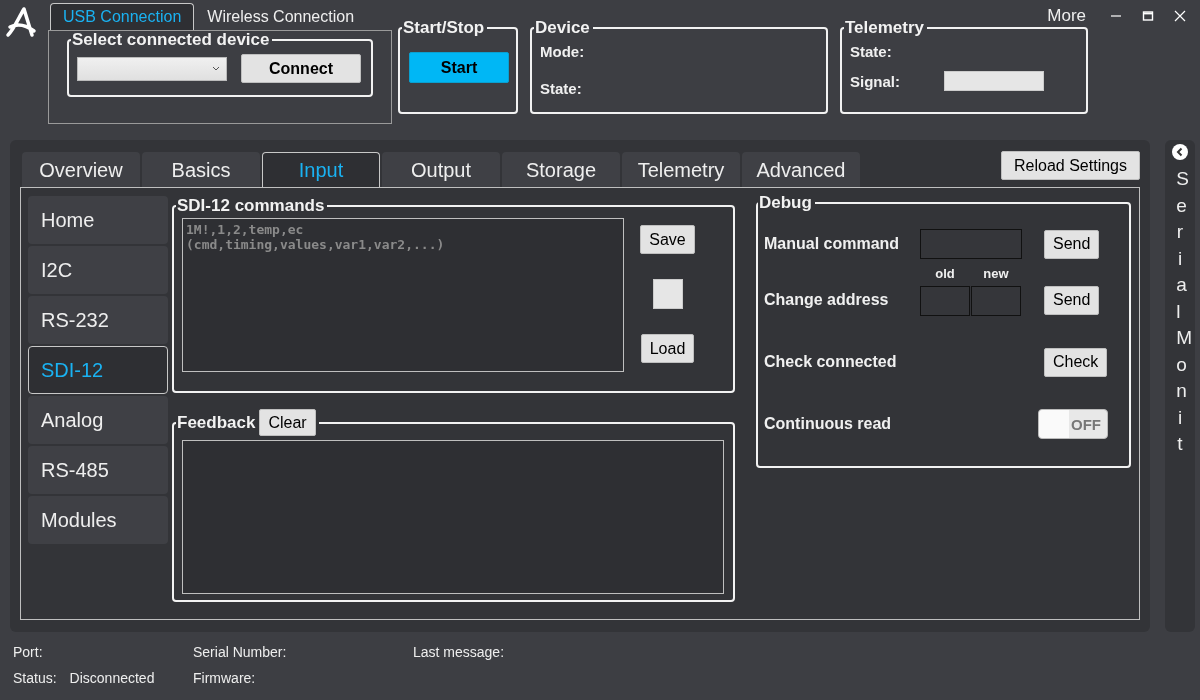  I want to click on serial-monitor-label: Serial Monit, so click(1180, 312).